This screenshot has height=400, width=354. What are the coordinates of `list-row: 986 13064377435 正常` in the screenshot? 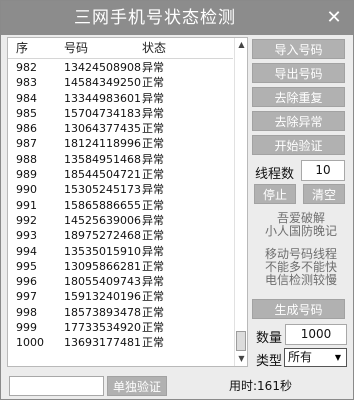 It's located at (120, 128).